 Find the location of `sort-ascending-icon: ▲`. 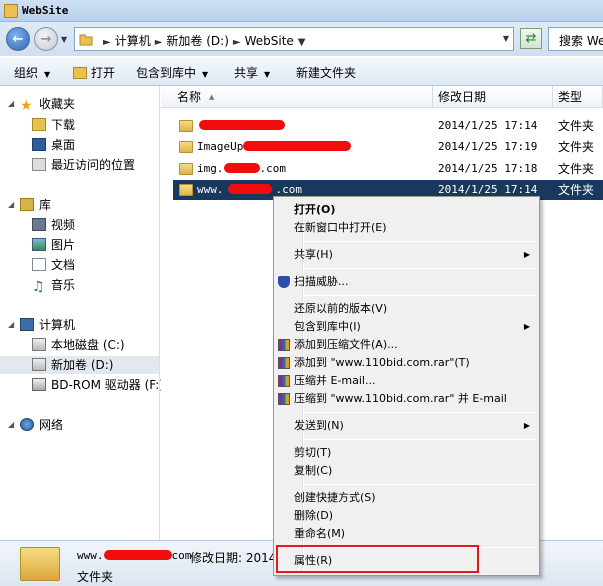

sort-ascending-icon: ▲ is located at coordinates (212, 97).